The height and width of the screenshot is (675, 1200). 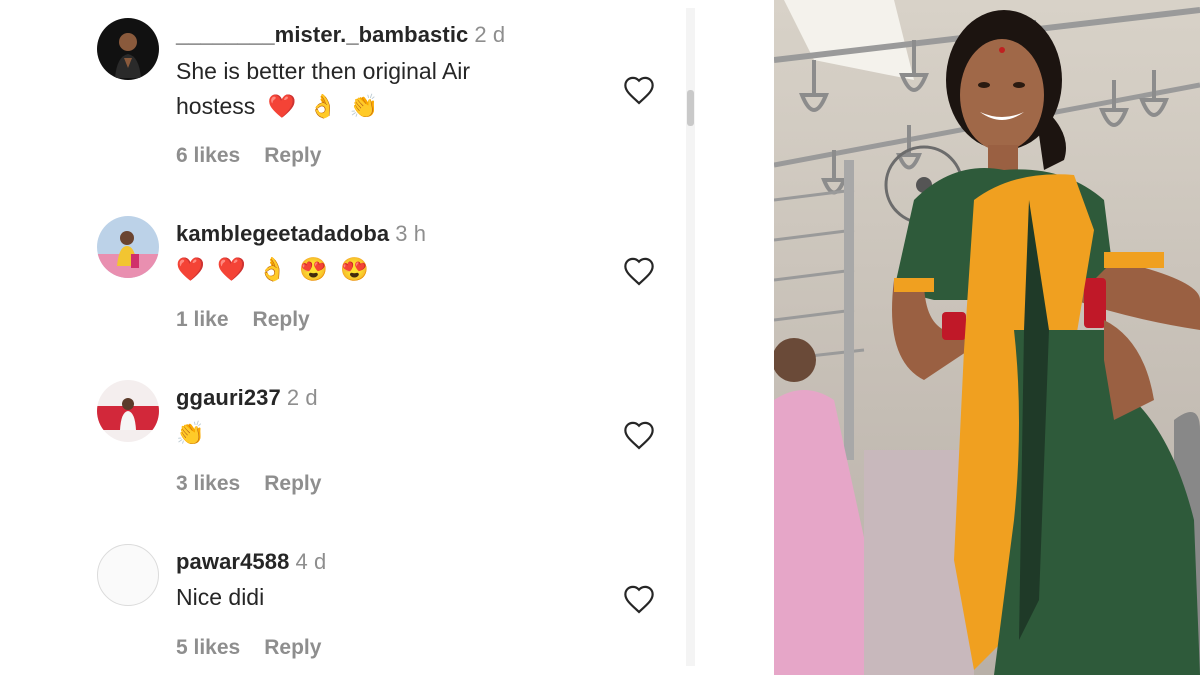 What do you see at coordinates (248, 484) in the screenshot?
I see `comment-meta: 3 likes Reply` at bounding box center [248, 484].